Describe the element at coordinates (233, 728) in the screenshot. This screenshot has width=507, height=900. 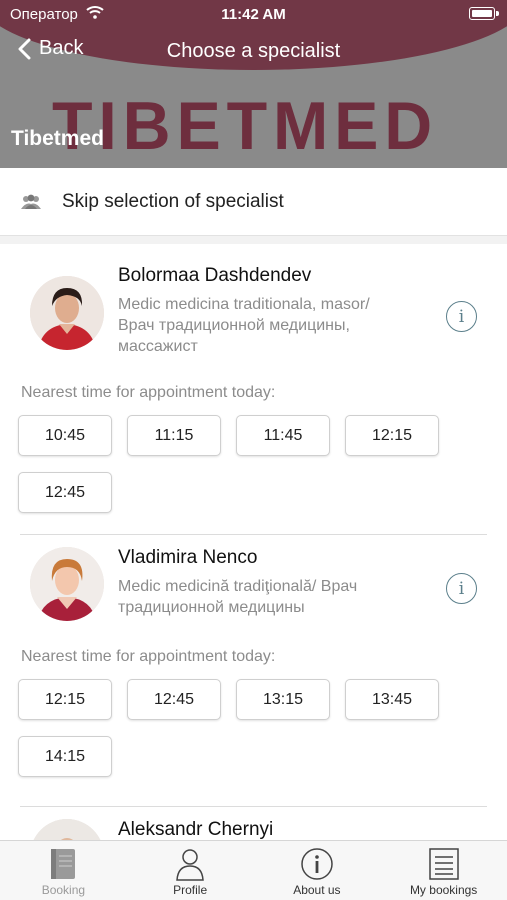
I see `time-slots: 12:15 12:45 13:15 13:45 14:15` at that location.